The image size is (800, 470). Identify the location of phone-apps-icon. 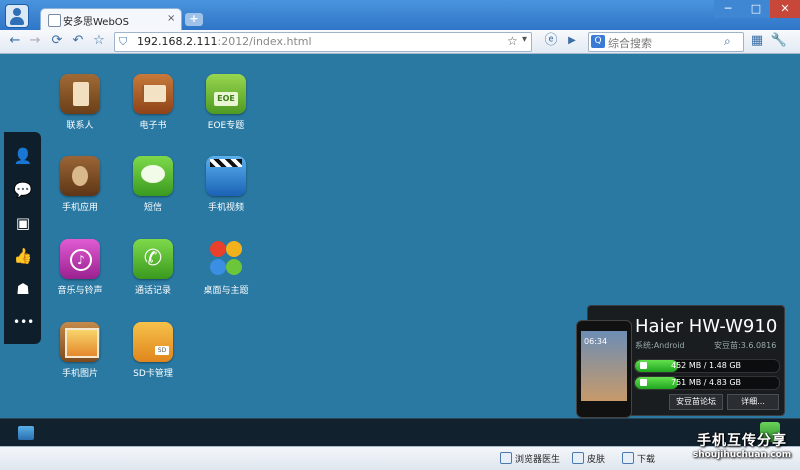
(80, 176).